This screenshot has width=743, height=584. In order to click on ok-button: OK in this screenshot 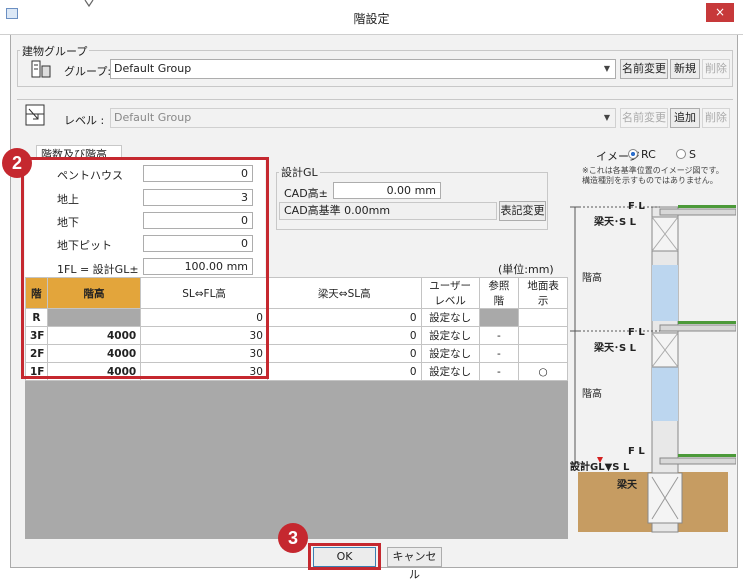, I will do `click(344, 557)`.